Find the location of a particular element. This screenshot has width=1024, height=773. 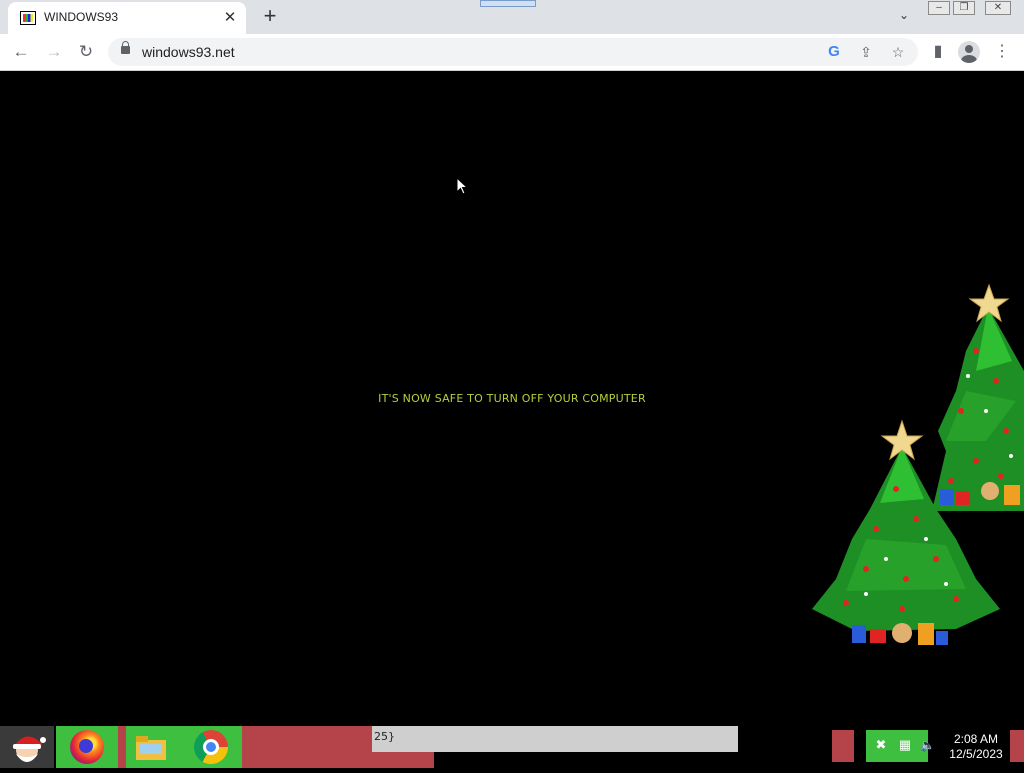

browser-tab: WINDOWS93 ✕ is located at coordinates (127, 18).